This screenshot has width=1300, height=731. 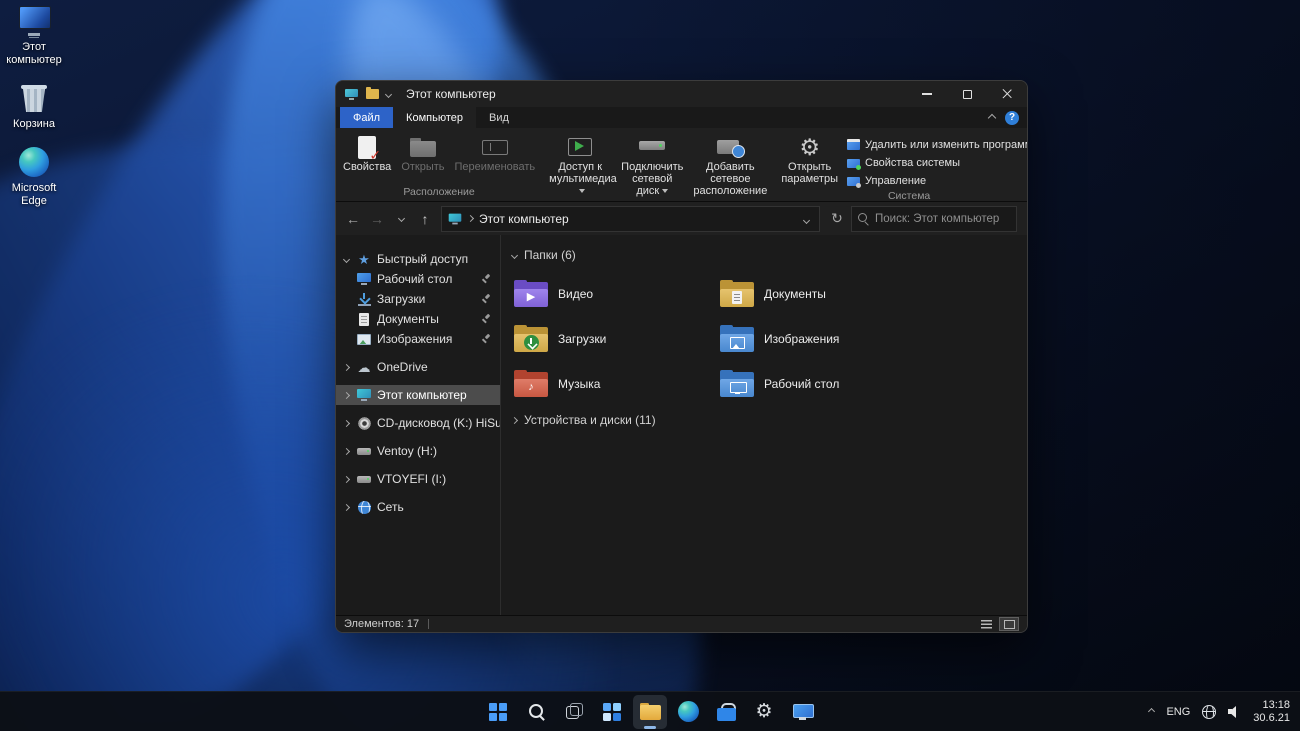 What do you see at coordinates (935, 162) in the screenshot?
I see `system-properties-button: Свойства системы` at bounding box center [935, 162].